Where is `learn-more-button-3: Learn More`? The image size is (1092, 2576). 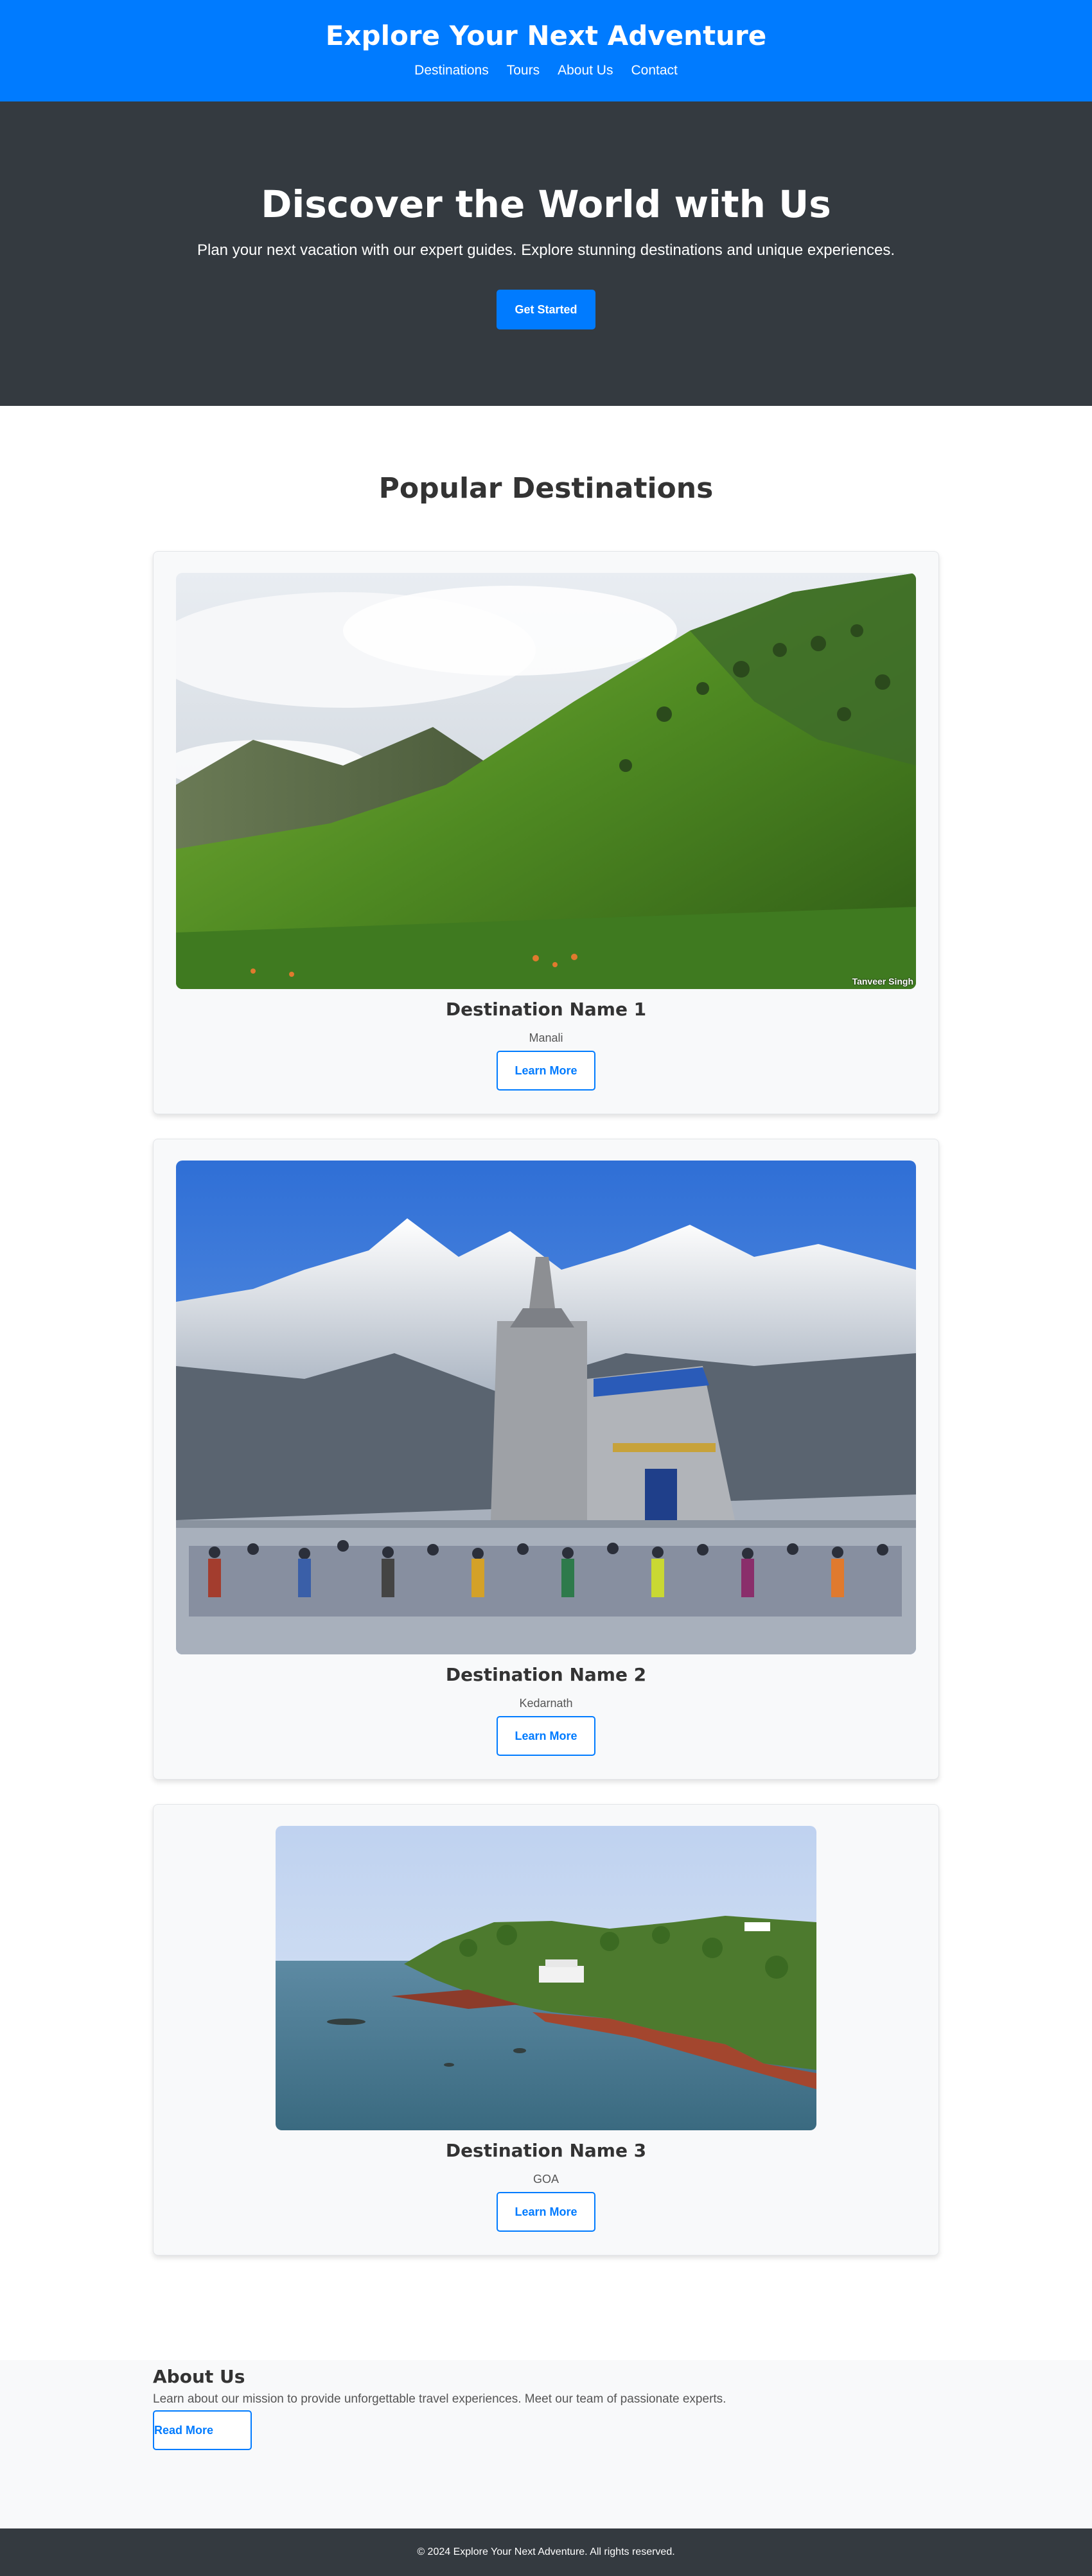
learn-more-button-3: Learn More is located at coordinates (546, 2212).